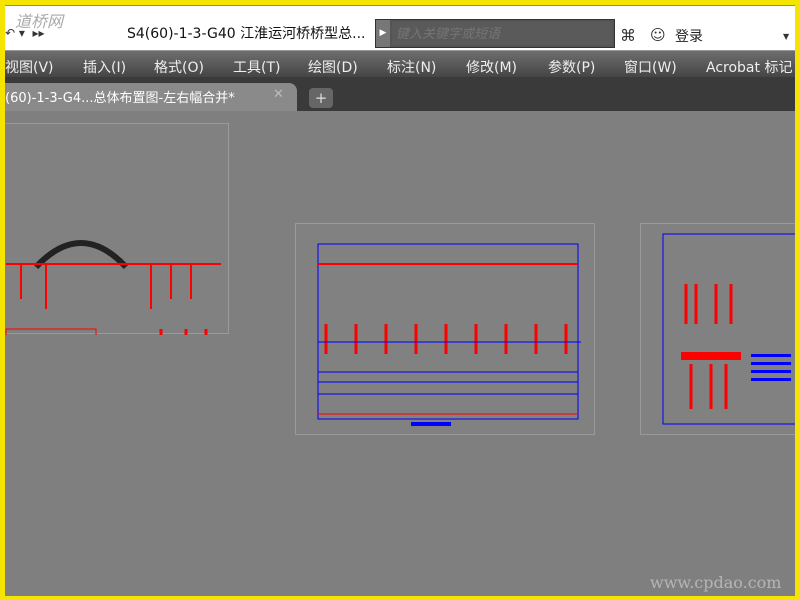  I want to click on binoculars-icon: ⌘, so click(628, 35).